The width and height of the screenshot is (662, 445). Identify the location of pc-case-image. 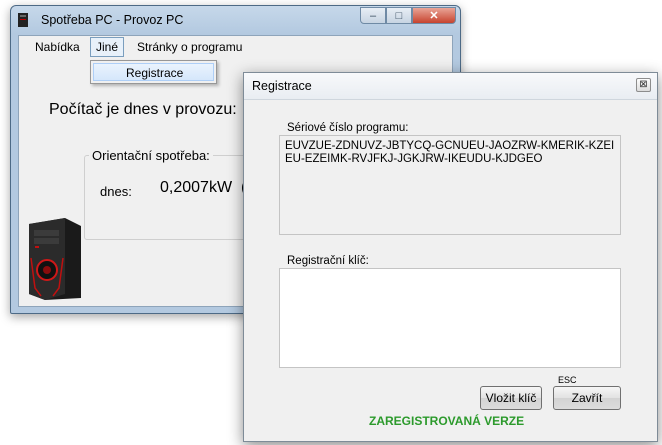
(55, 259).